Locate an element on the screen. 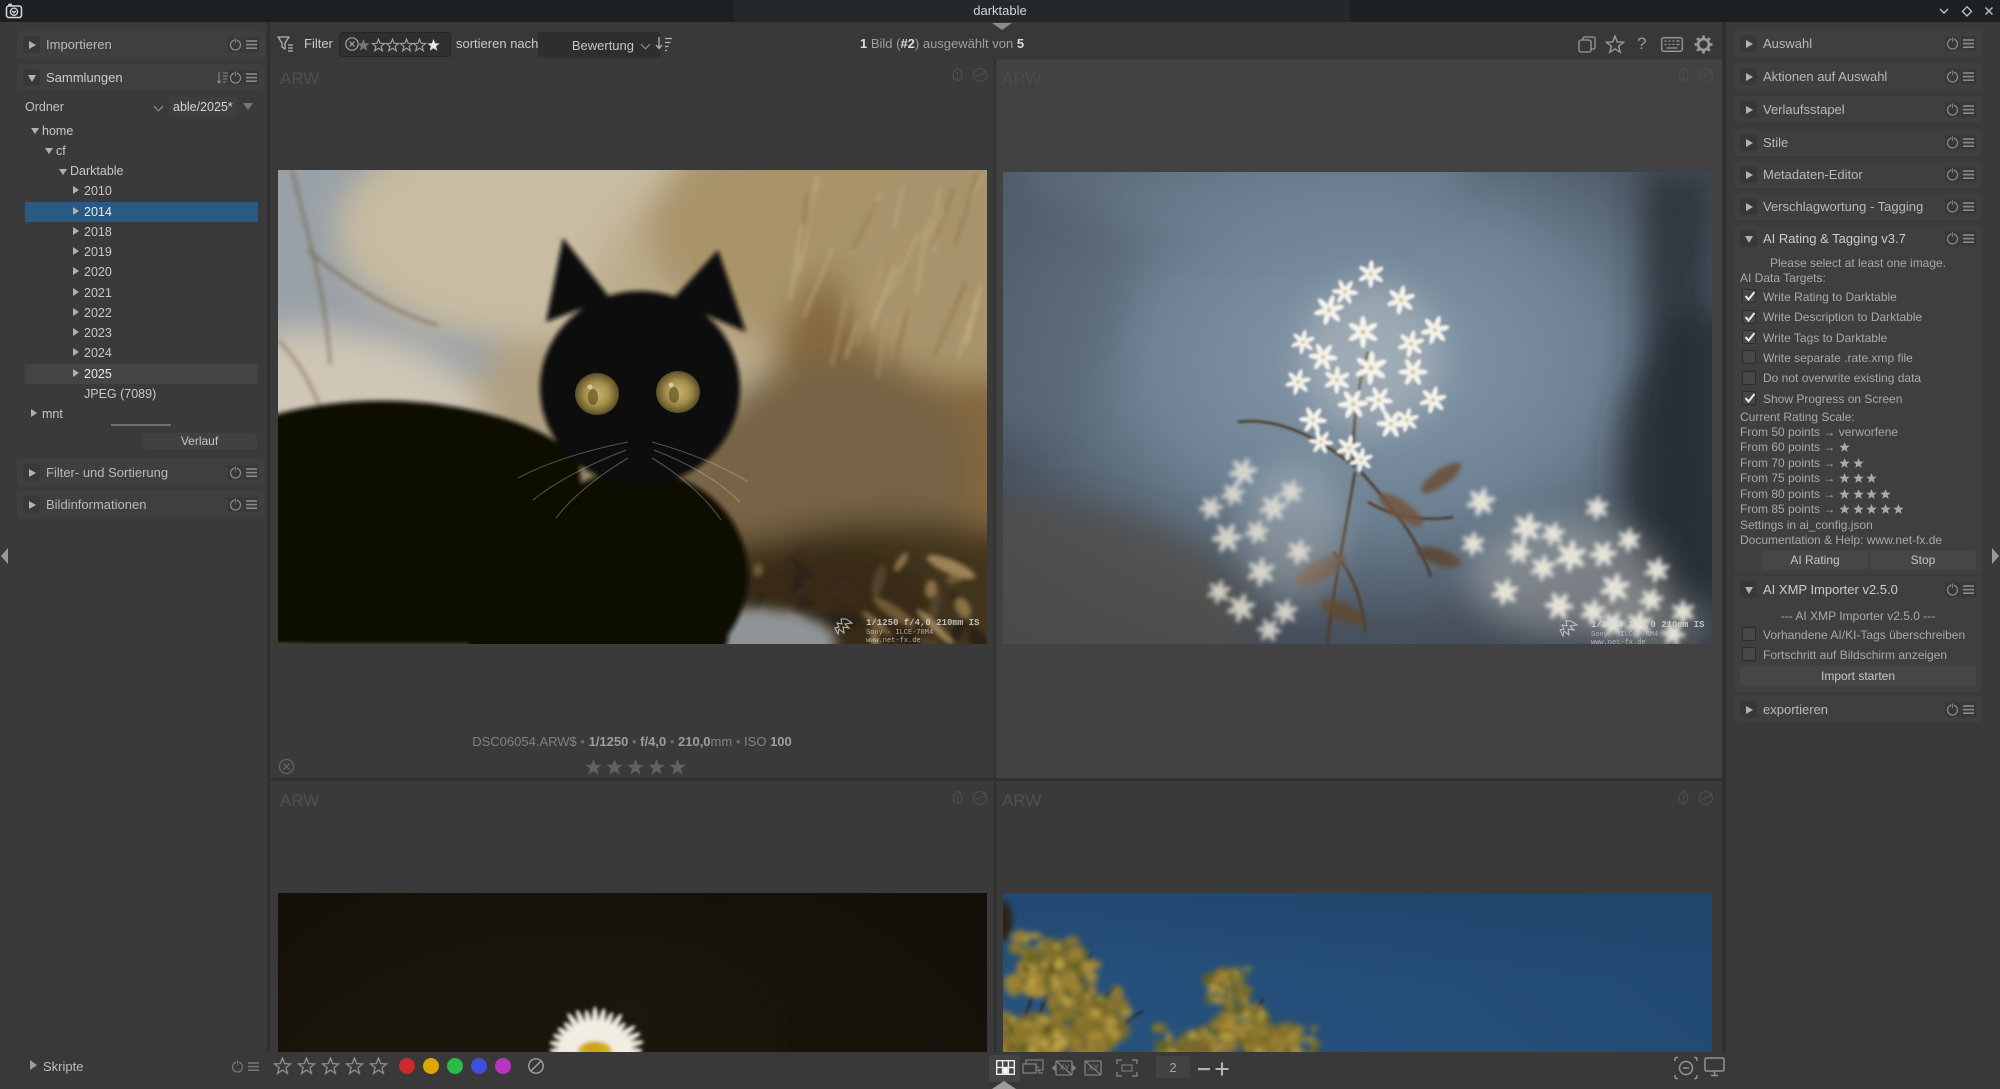 The height and width of the screenshot is (1089, 2000). svg-text: 1/2000 f/4,0 210mm IS is located at coordinates (1648, 625).